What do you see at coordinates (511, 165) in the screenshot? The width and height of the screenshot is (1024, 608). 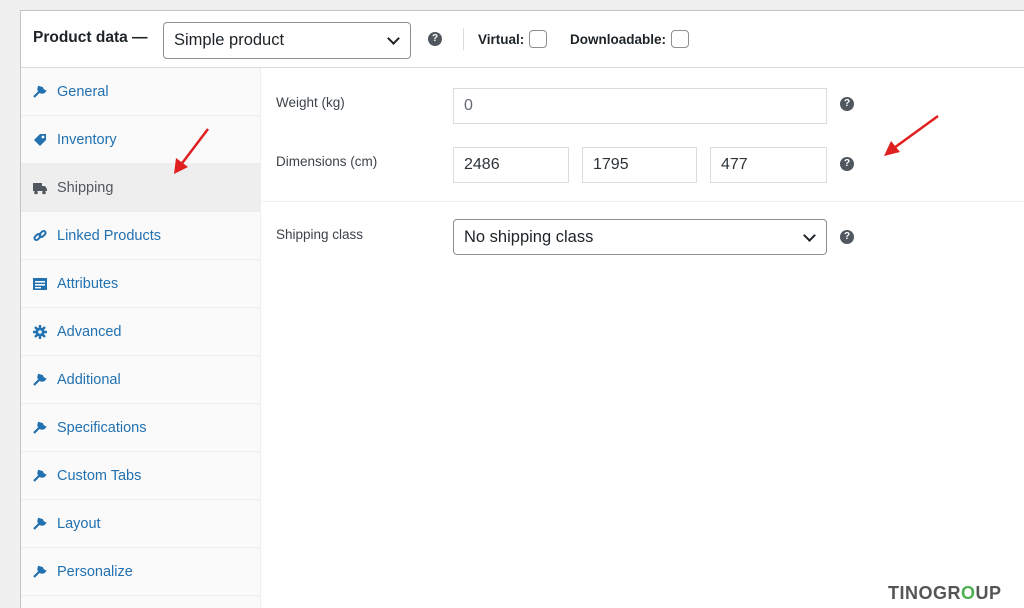 I see `length-input: 2486` at bounding box center [511, 165].